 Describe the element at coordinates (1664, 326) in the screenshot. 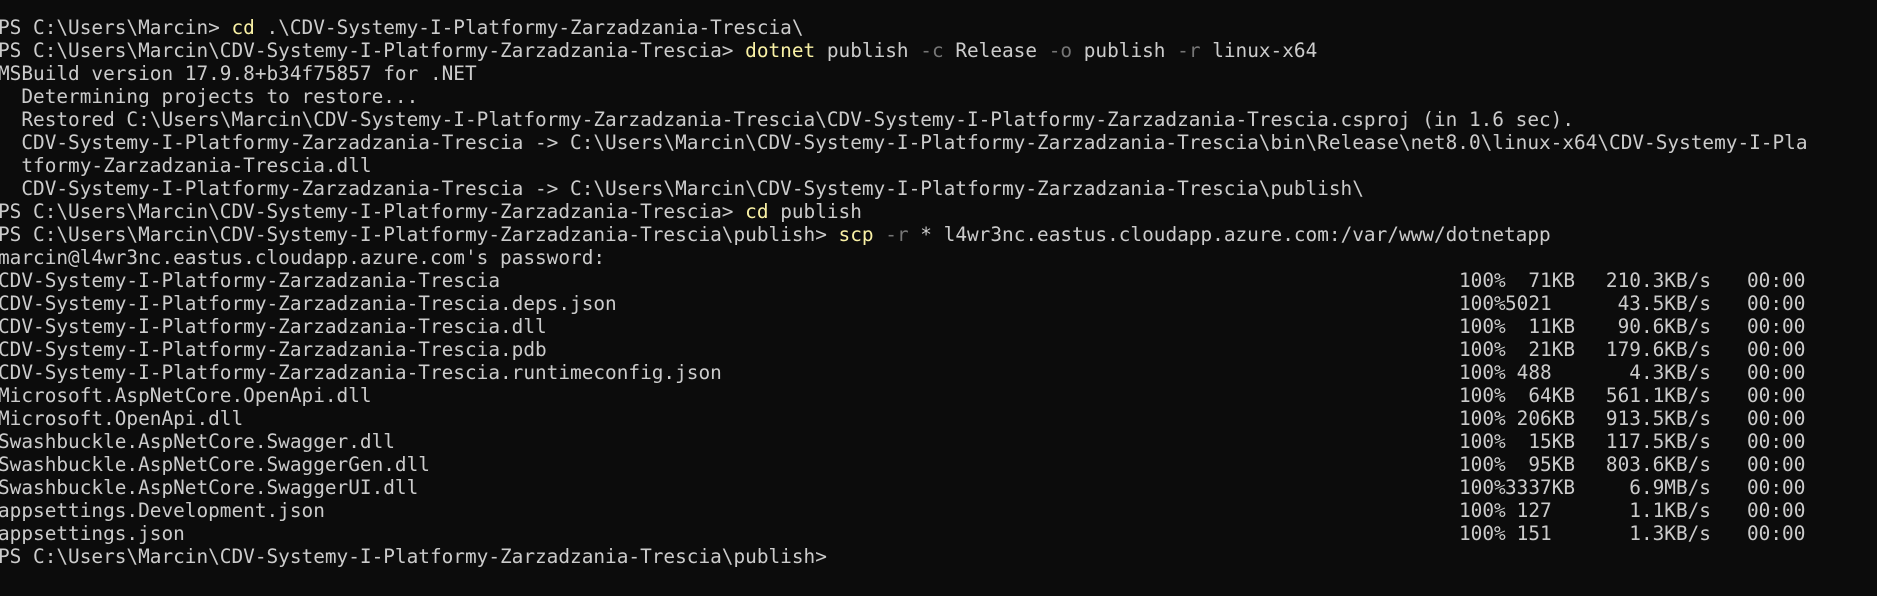

I see `transfer-rate: 90.6KB/s` at that location.